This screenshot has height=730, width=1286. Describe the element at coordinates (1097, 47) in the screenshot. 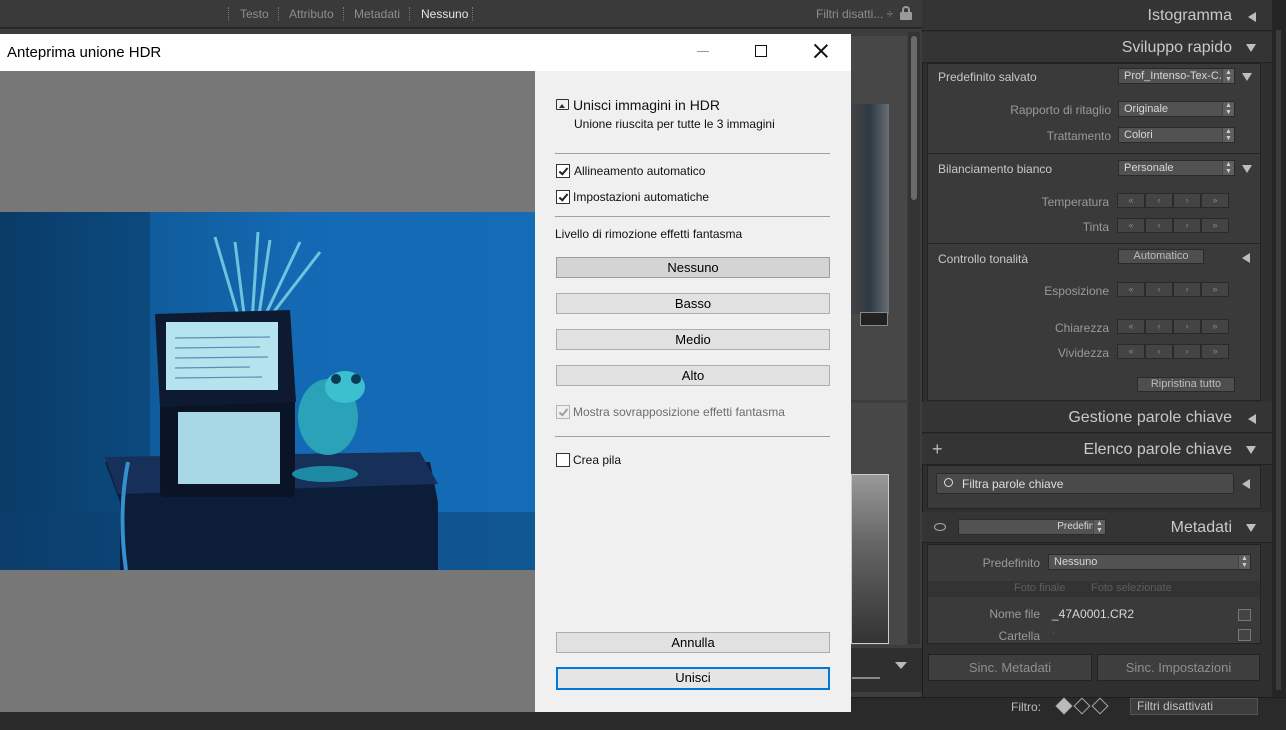

I see `quick-develop-header: Sviluppo rapido` at that location.